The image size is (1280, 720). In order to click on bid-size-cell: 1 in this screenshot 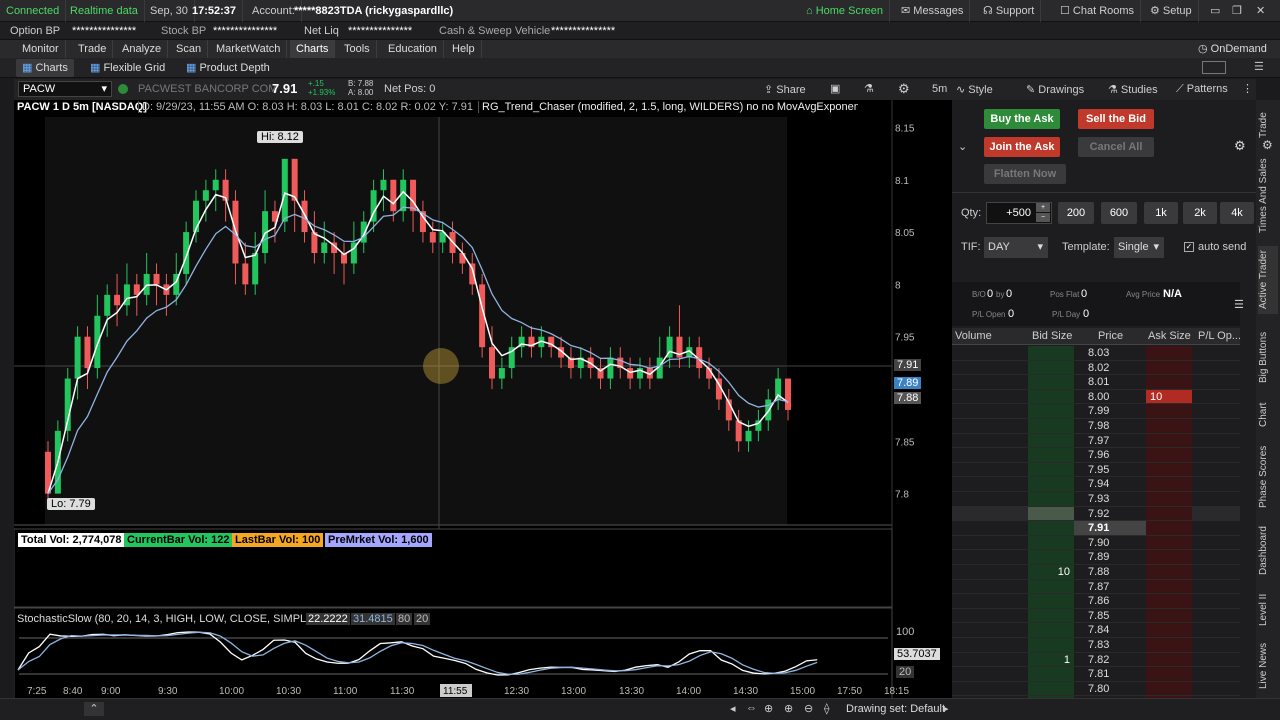, I will do `click(1051, 659)`.